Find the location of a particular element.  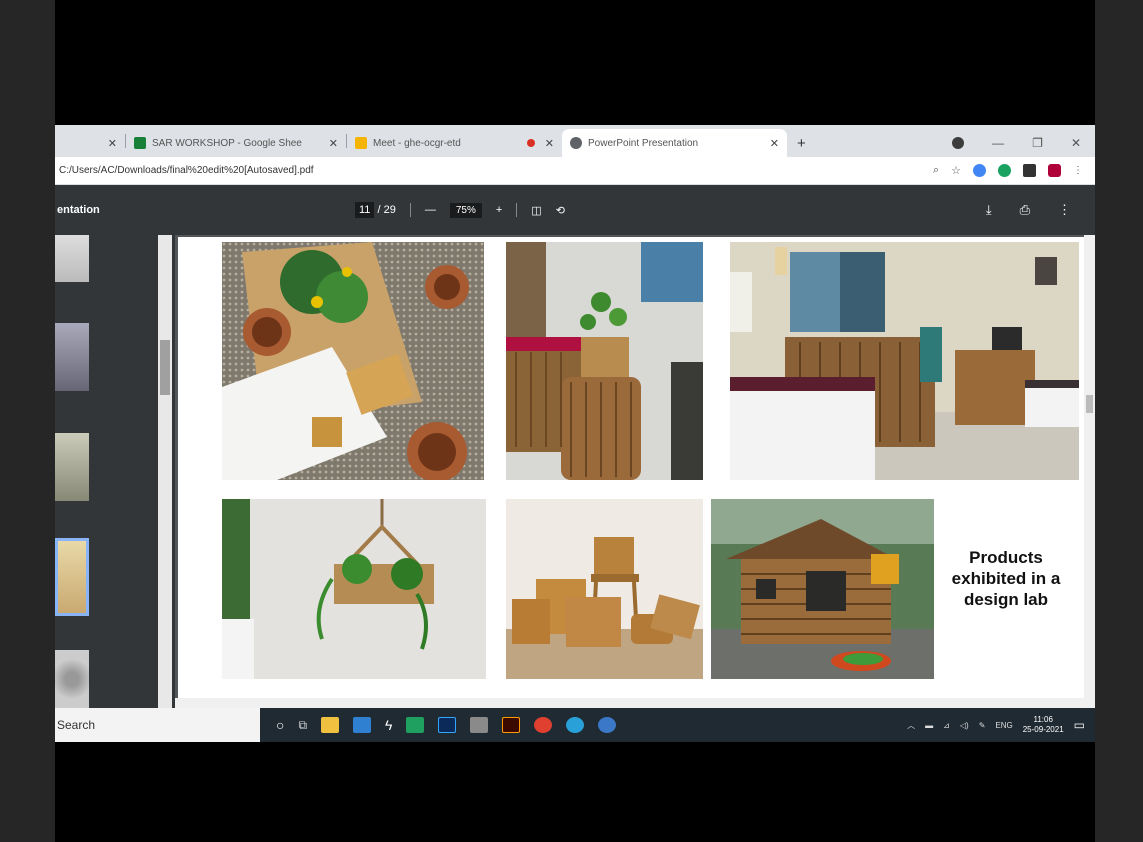

document-scrollbar is located at coordinates (1089, 471).